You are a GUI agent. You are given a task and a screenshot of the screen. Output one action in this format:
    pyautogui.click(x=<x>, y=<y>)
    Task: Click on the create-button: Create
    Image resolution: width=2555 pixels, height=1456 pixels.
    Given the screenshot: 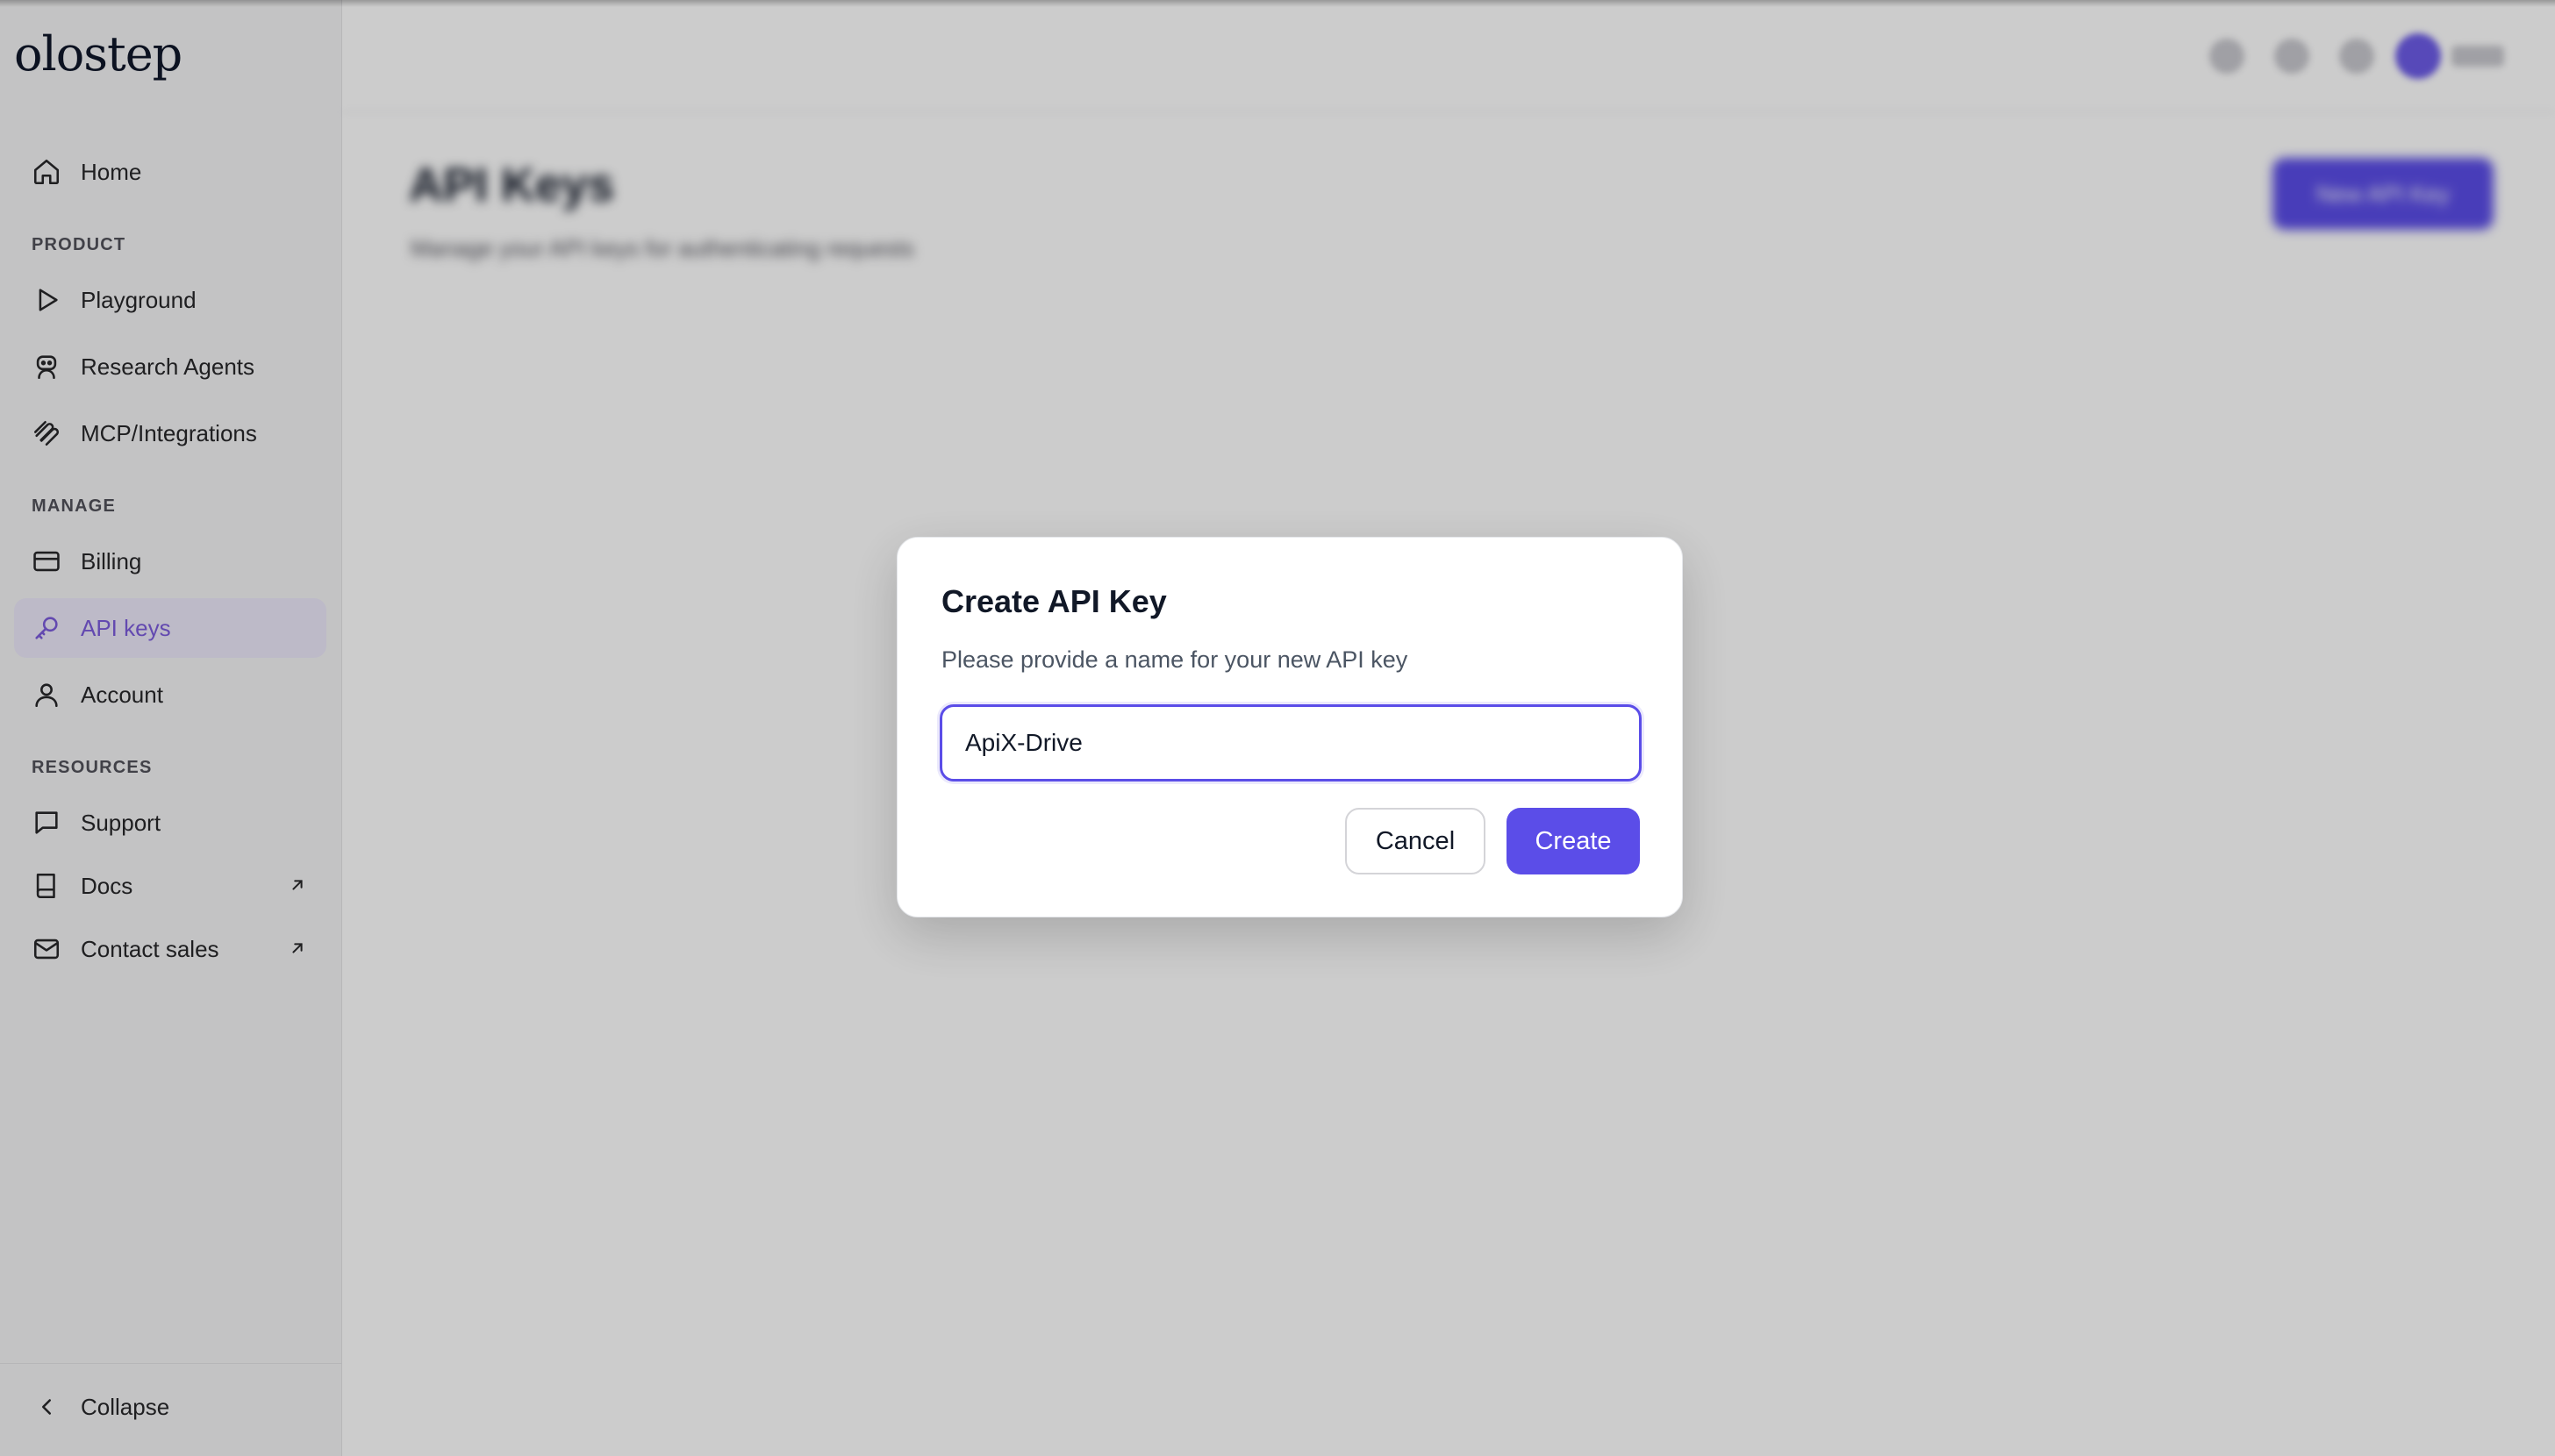 What is the action you would take?
    pyautogui.click(x=1573, y=841)
    